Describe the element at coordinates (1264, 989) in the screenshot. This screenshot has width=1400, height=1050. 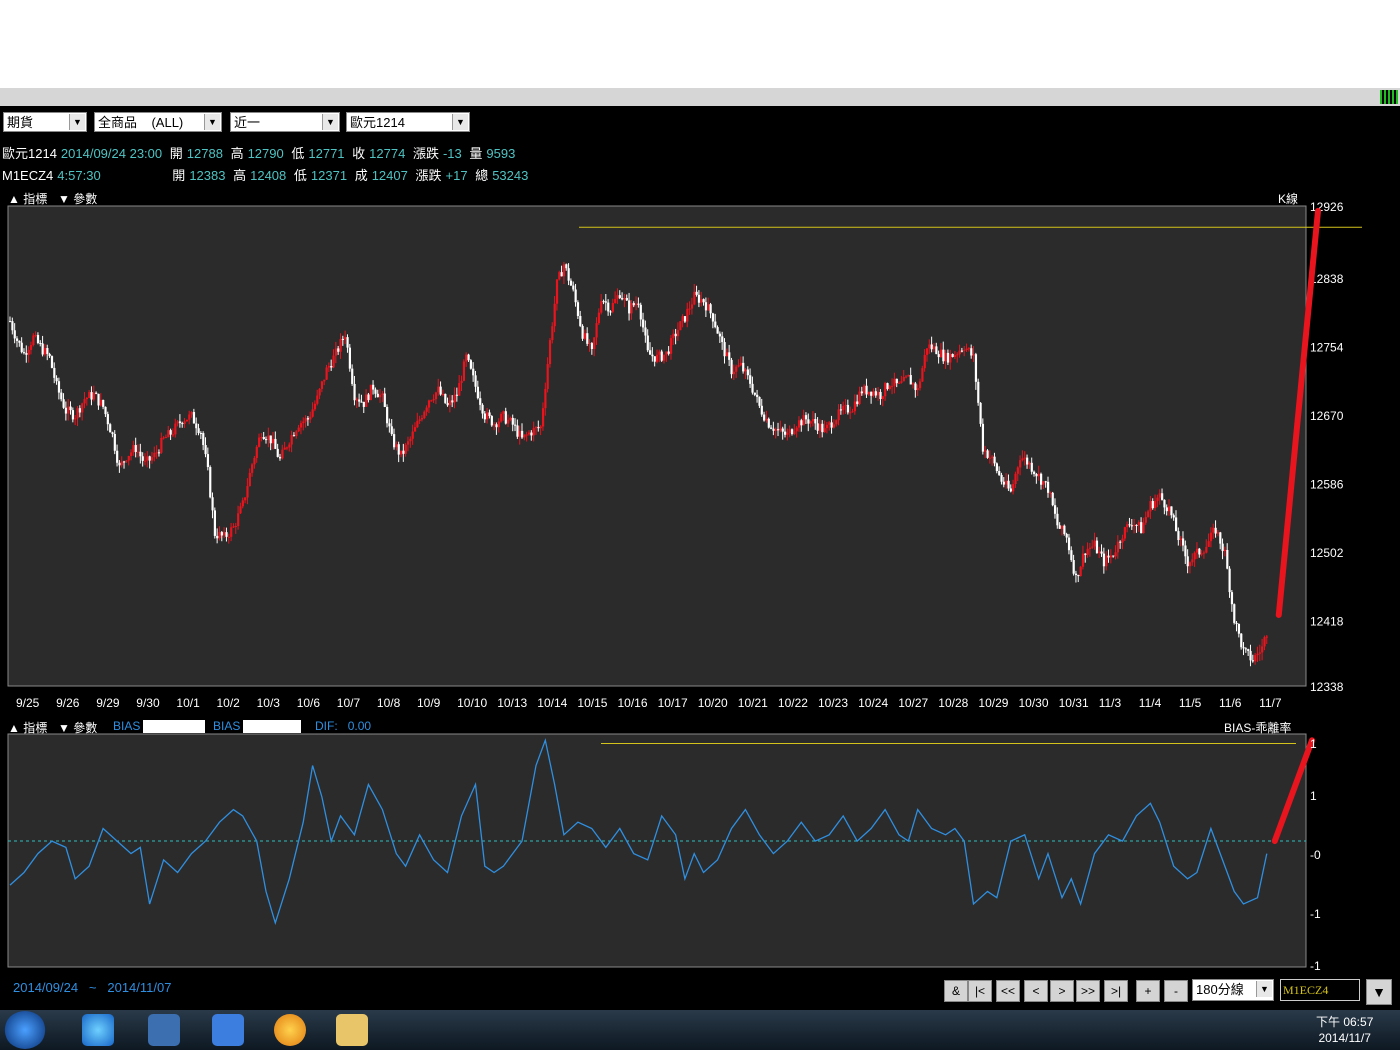
I see `chevron-down-icon: ▼` at that location.